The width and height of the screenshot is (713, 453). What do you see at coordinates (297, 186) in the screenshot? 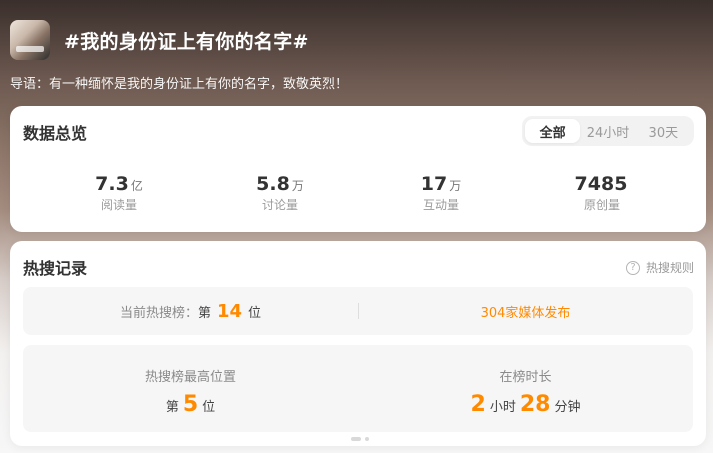
I see `stat-discussions-unit: 万` at bounding box center [297, 186].